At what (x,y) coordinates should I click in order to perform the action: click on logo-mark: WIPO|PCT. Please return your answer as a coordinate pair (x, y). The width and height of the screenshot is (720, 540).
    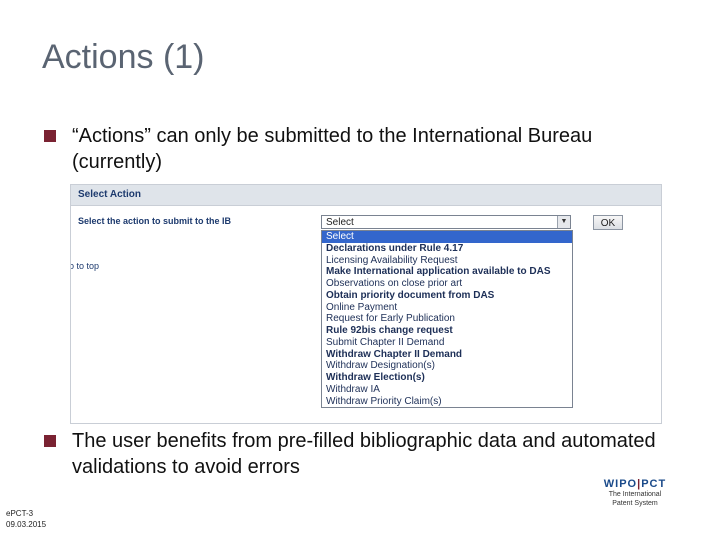
    Looking at the image, I should click on (635, 484).